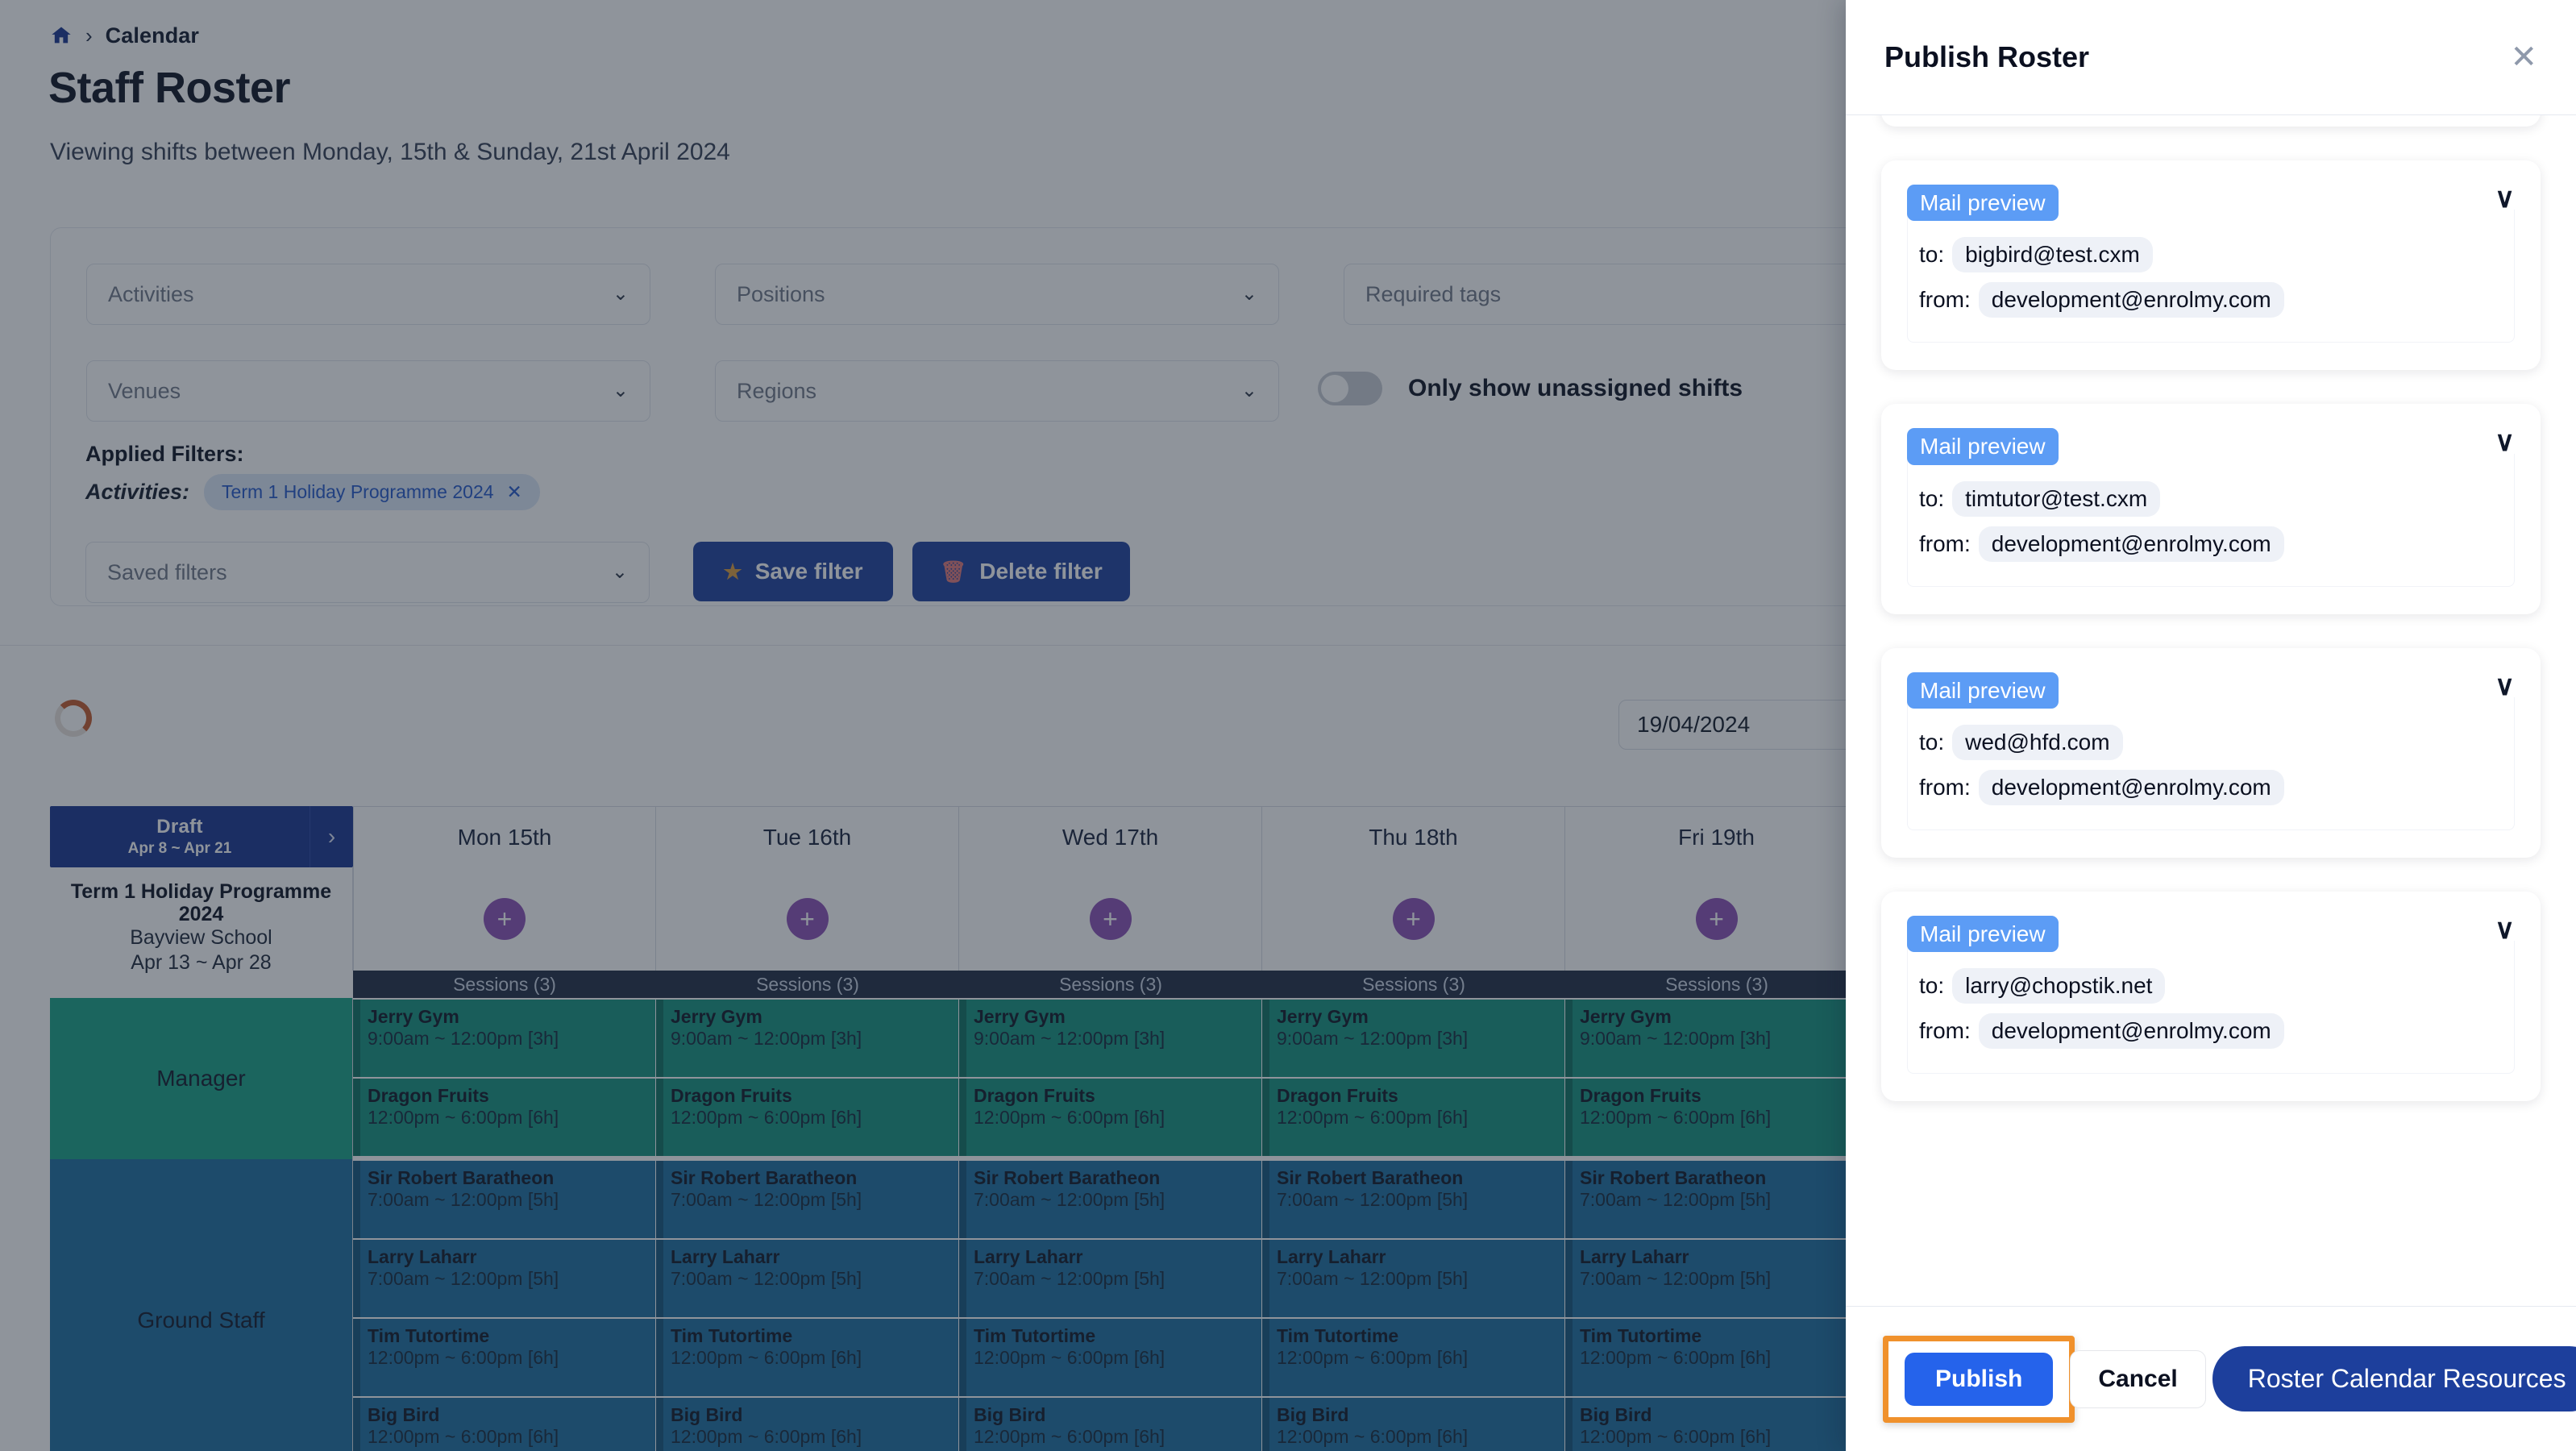 The width and height of the screenshot is (2576, 1451). I want to click on breadcrumb-item-calendar: Calendar, so click(152, 35).